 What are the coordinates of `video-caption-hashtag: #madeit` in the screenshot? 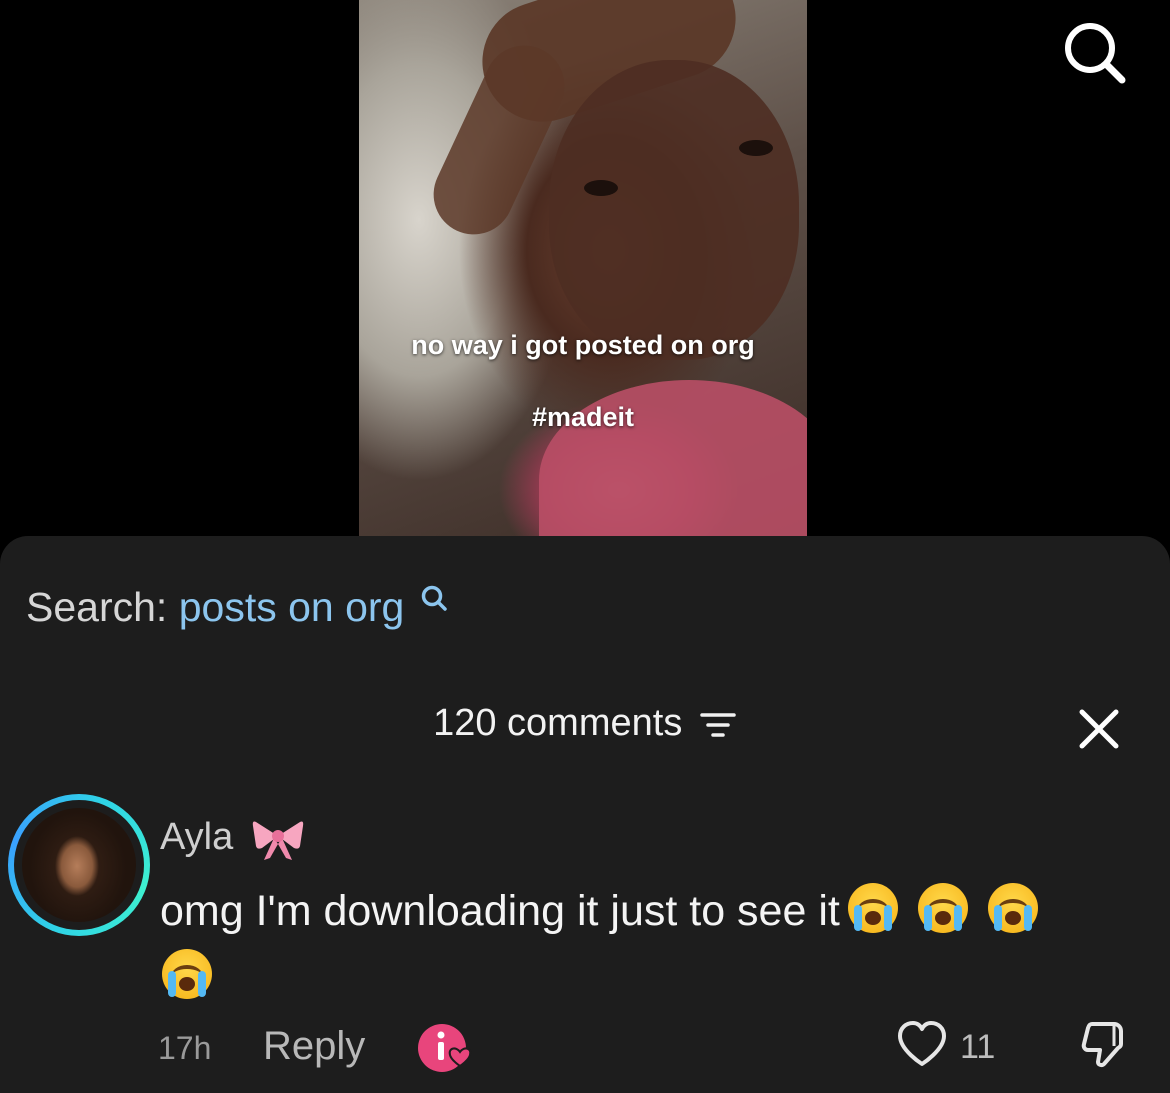 It's located at (583, 417).